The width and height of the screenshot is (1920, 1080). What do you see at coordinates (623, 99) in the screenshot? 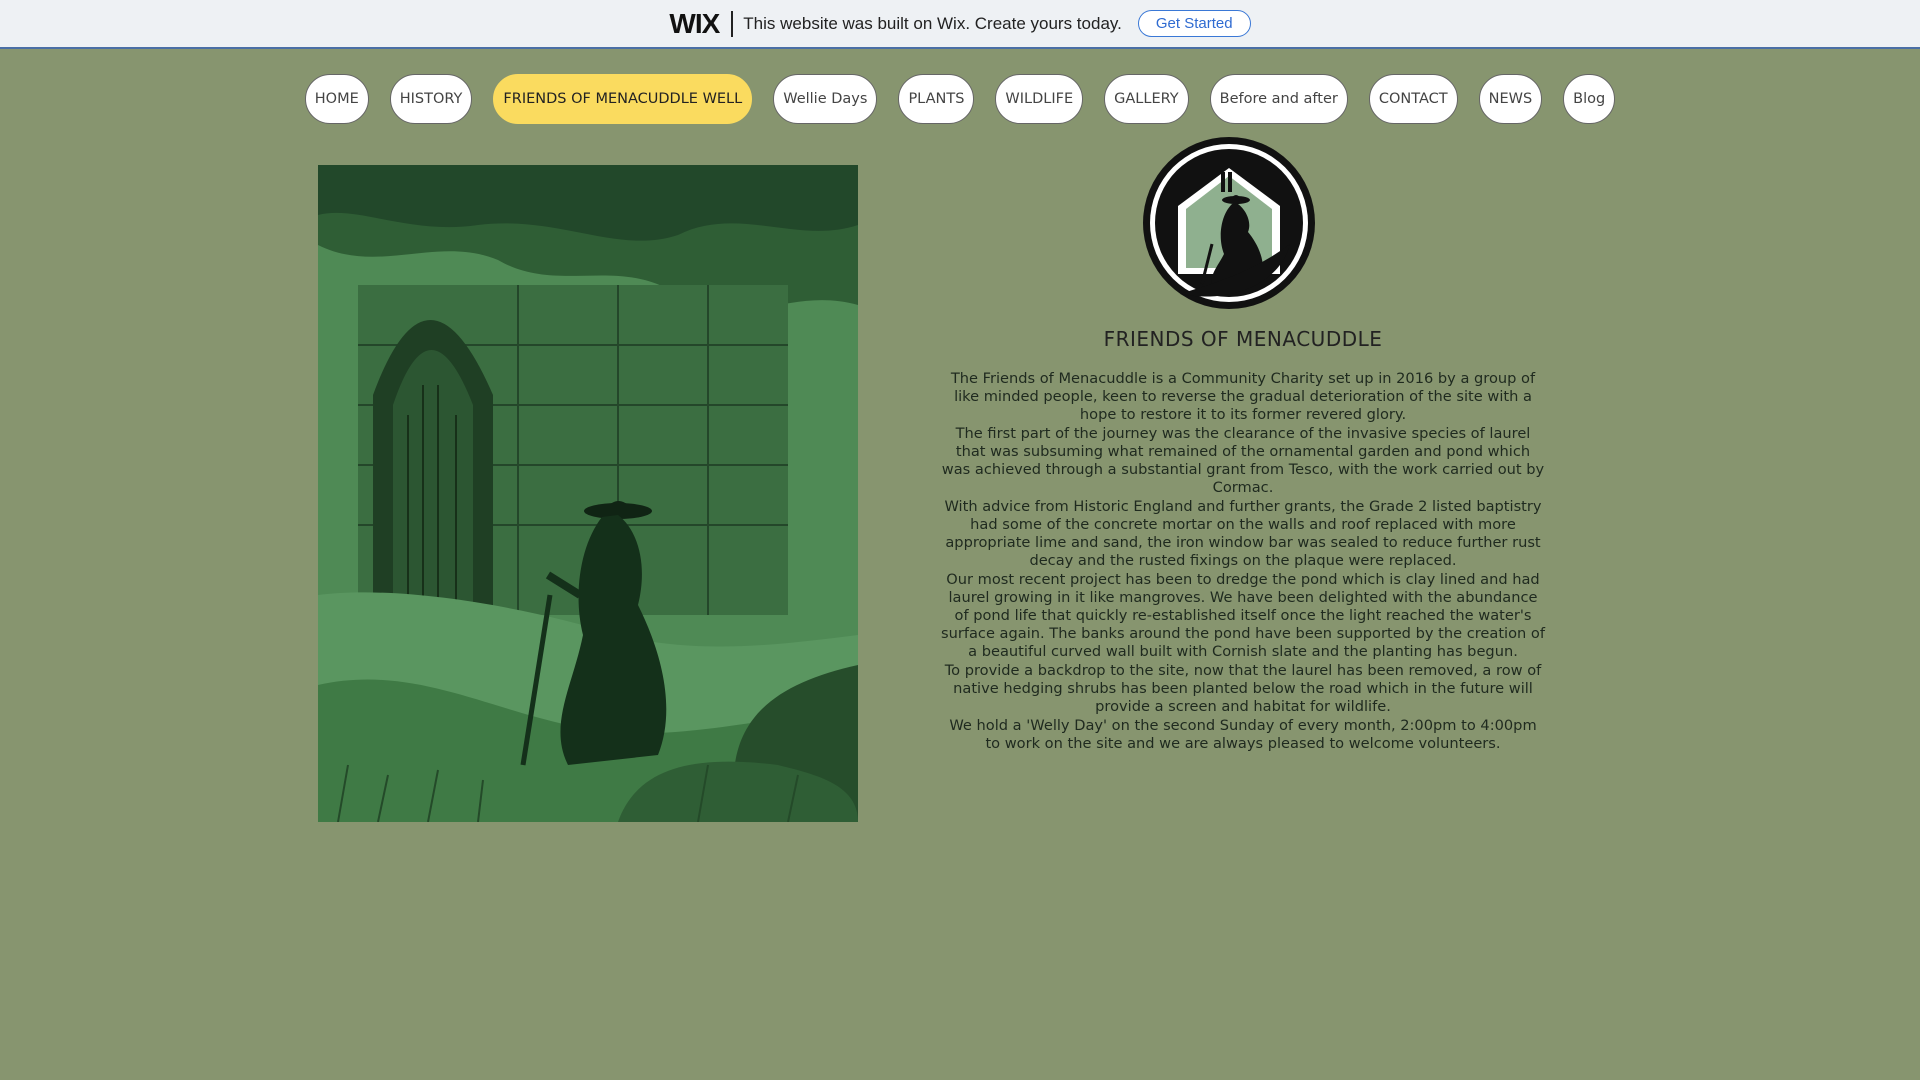
I see `nav-item-friends-of-menacuddle-well: FRIENDS OF MENACUDDLE WELL` at bounding box center [623, 99].